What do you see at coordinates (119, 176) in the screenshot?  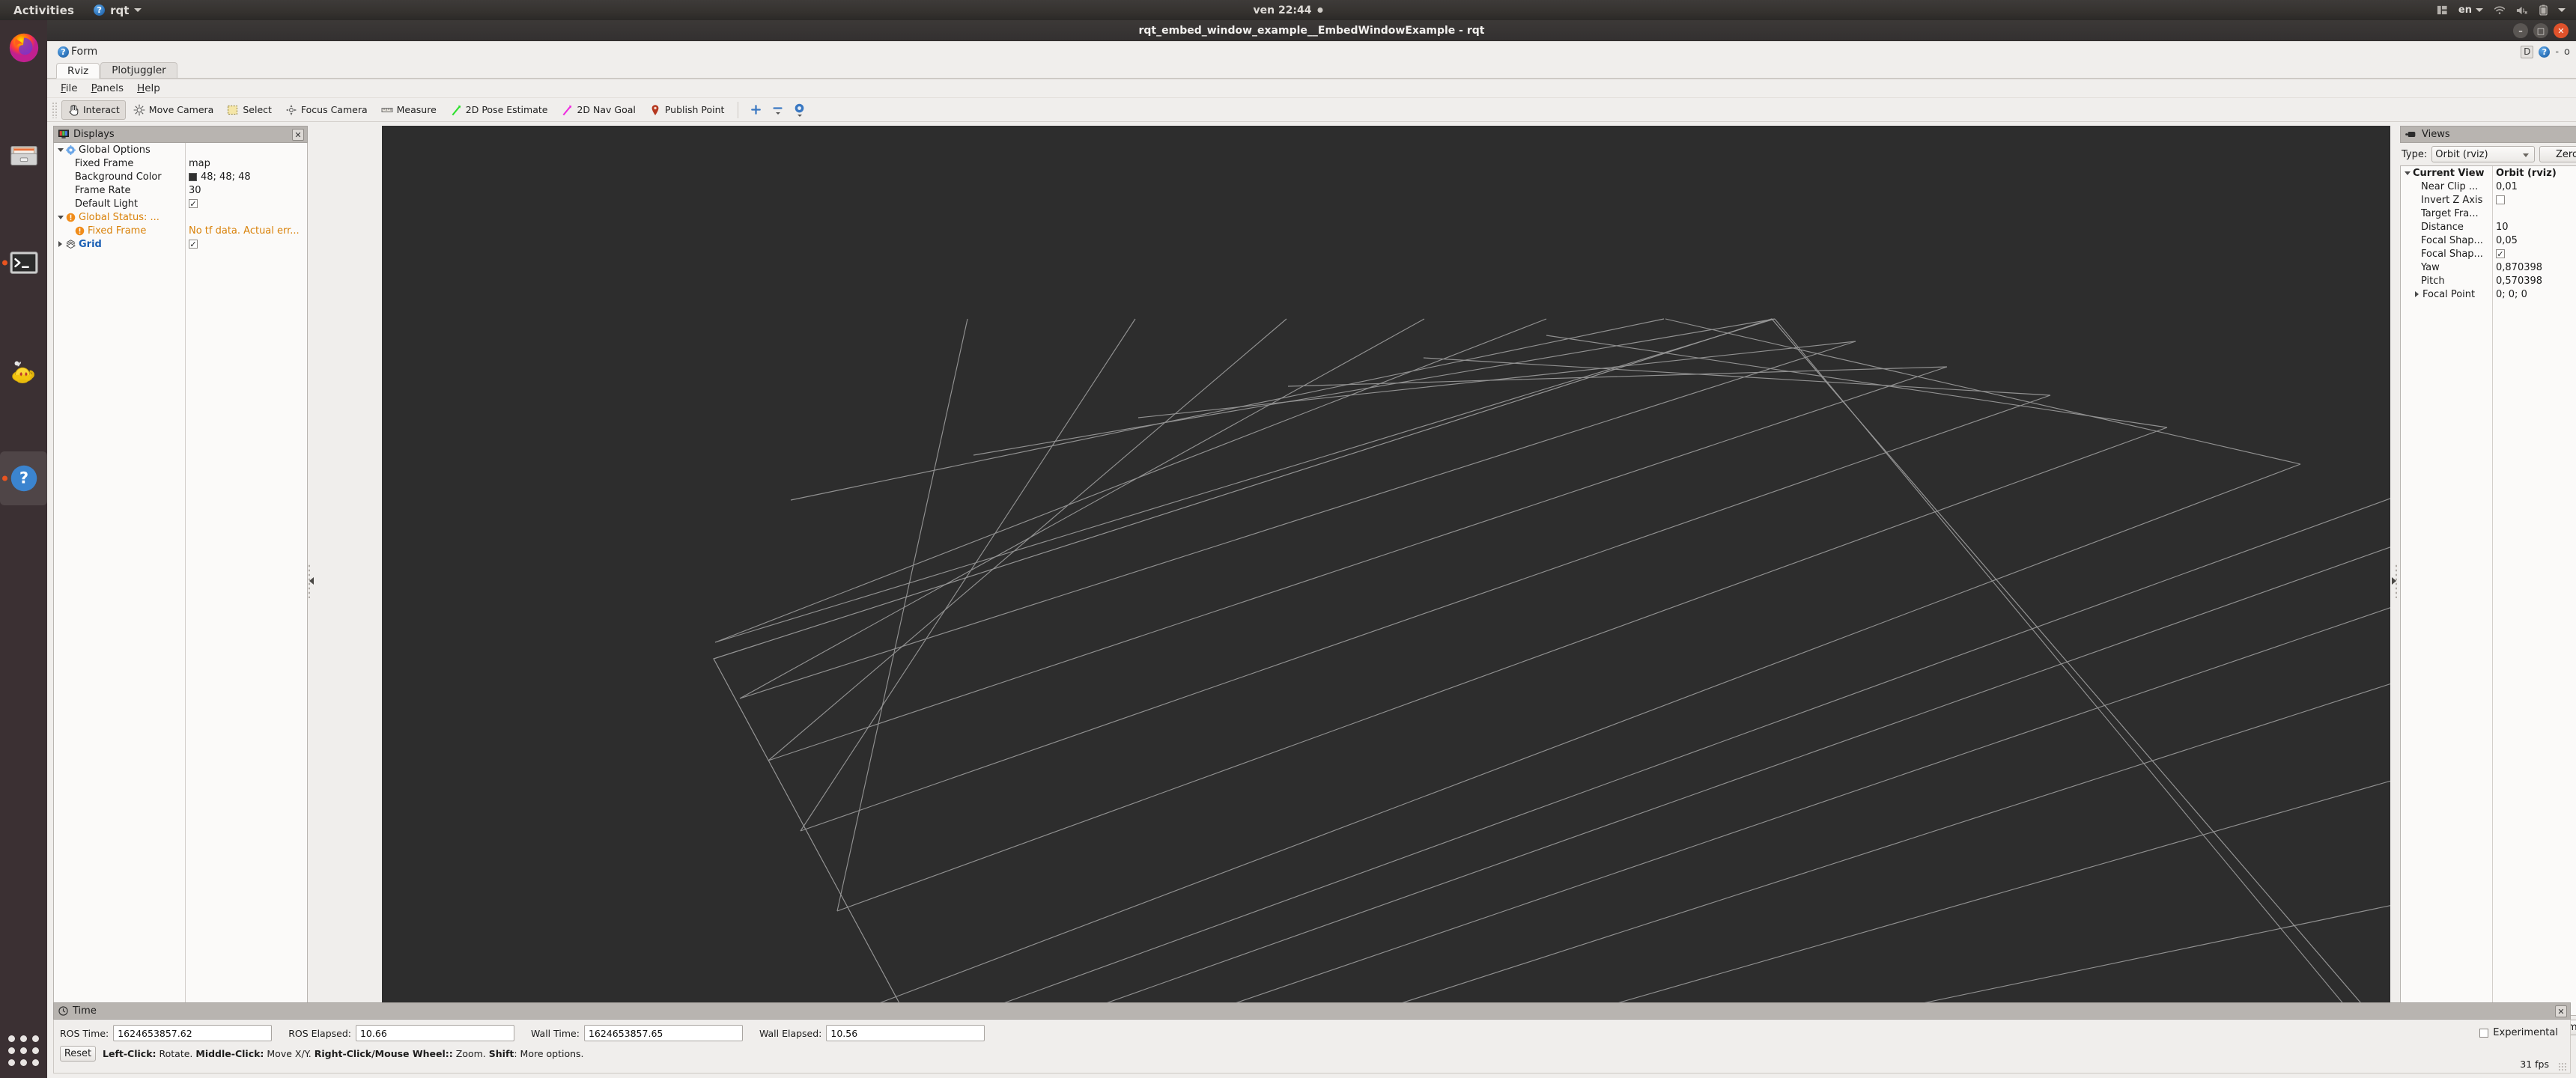 I see `display-row-name-cell: Background Color` at bounding box center [119, 176].